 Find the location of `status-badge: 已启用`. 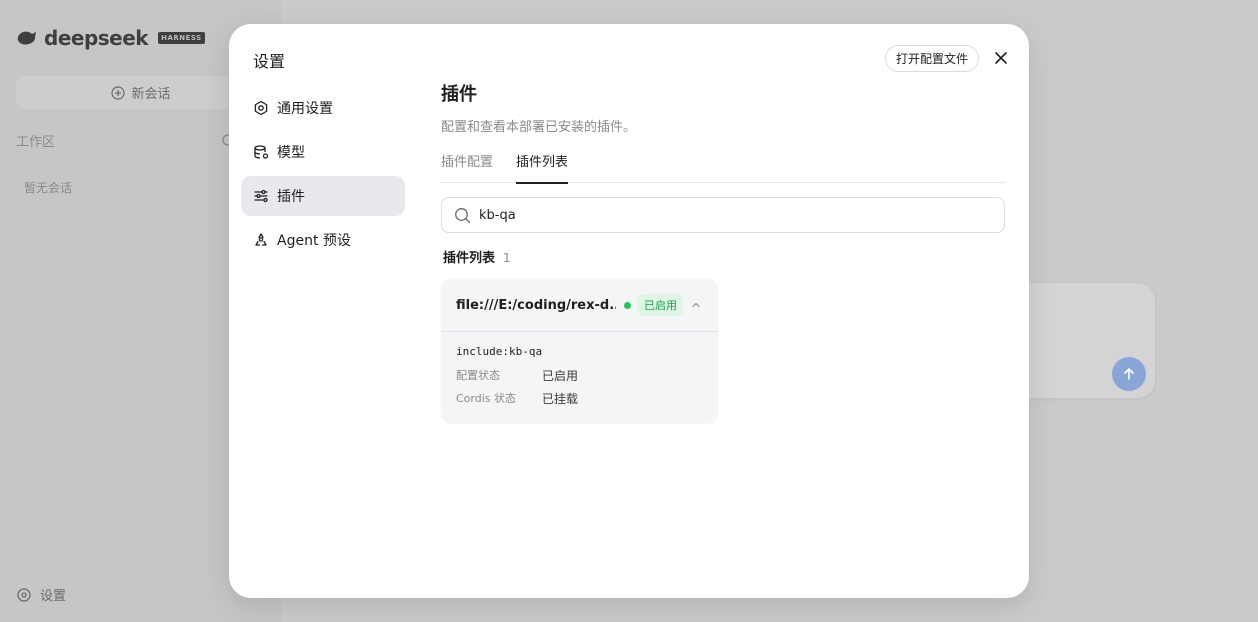

status-badge: 已启用 is located at coordinates (660, 305).